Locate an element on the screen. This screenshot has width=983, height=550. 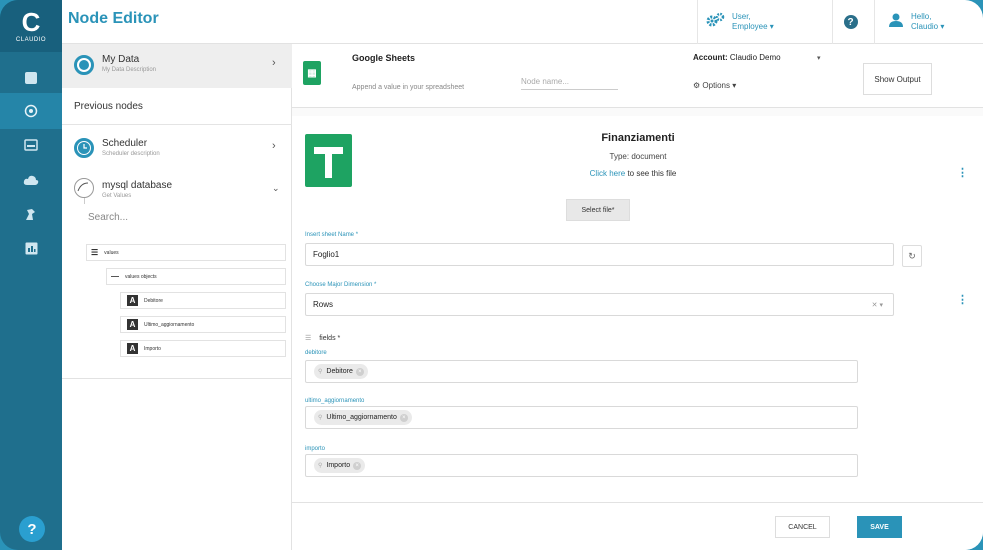
google-sheets-icon: ▦ is located at coordinates (312, 73).